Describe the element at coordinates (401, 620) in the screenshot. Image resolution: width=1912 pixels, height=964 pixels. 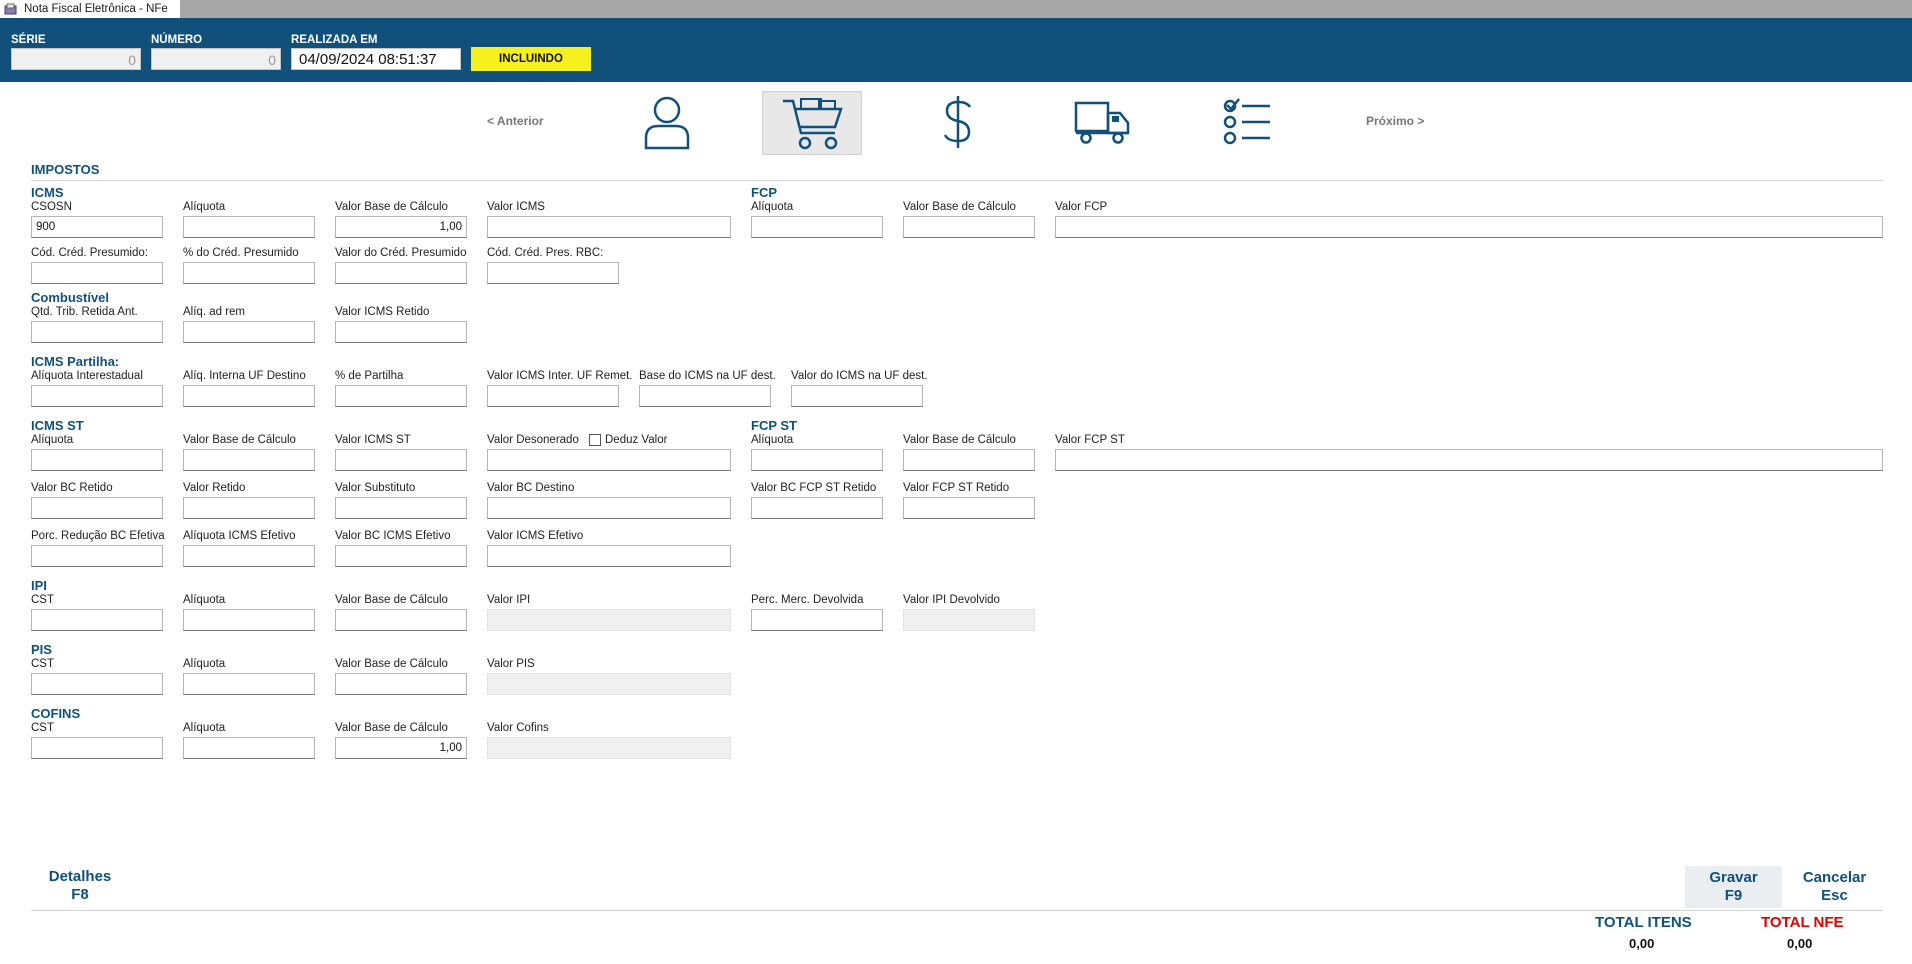
I see `ipi-base-field` at that location.